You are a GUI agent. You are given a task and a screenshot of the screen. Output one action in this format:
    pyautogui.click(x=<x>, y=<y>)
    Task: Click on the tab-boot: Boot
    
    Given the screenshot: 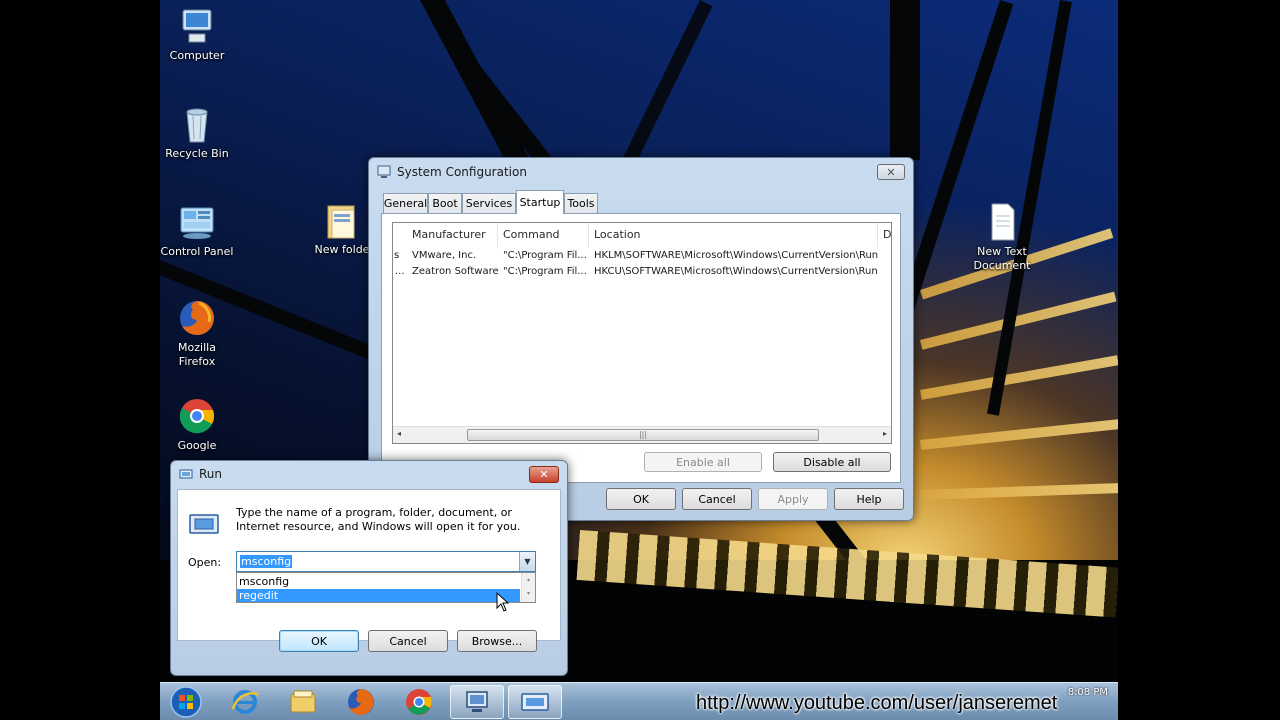 What is the action you would take?
    pyautogui.click(x=445, y=203)
    